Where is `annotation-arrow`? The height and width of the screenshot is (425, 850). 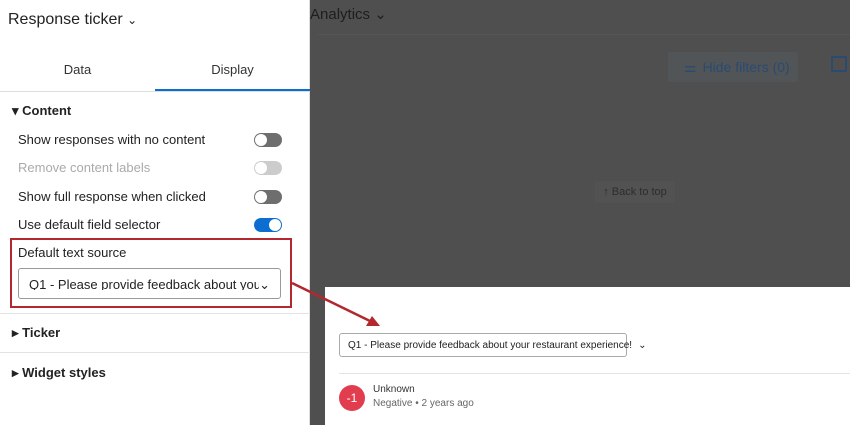
annotation-arrow is located at coordinates (335, 303).